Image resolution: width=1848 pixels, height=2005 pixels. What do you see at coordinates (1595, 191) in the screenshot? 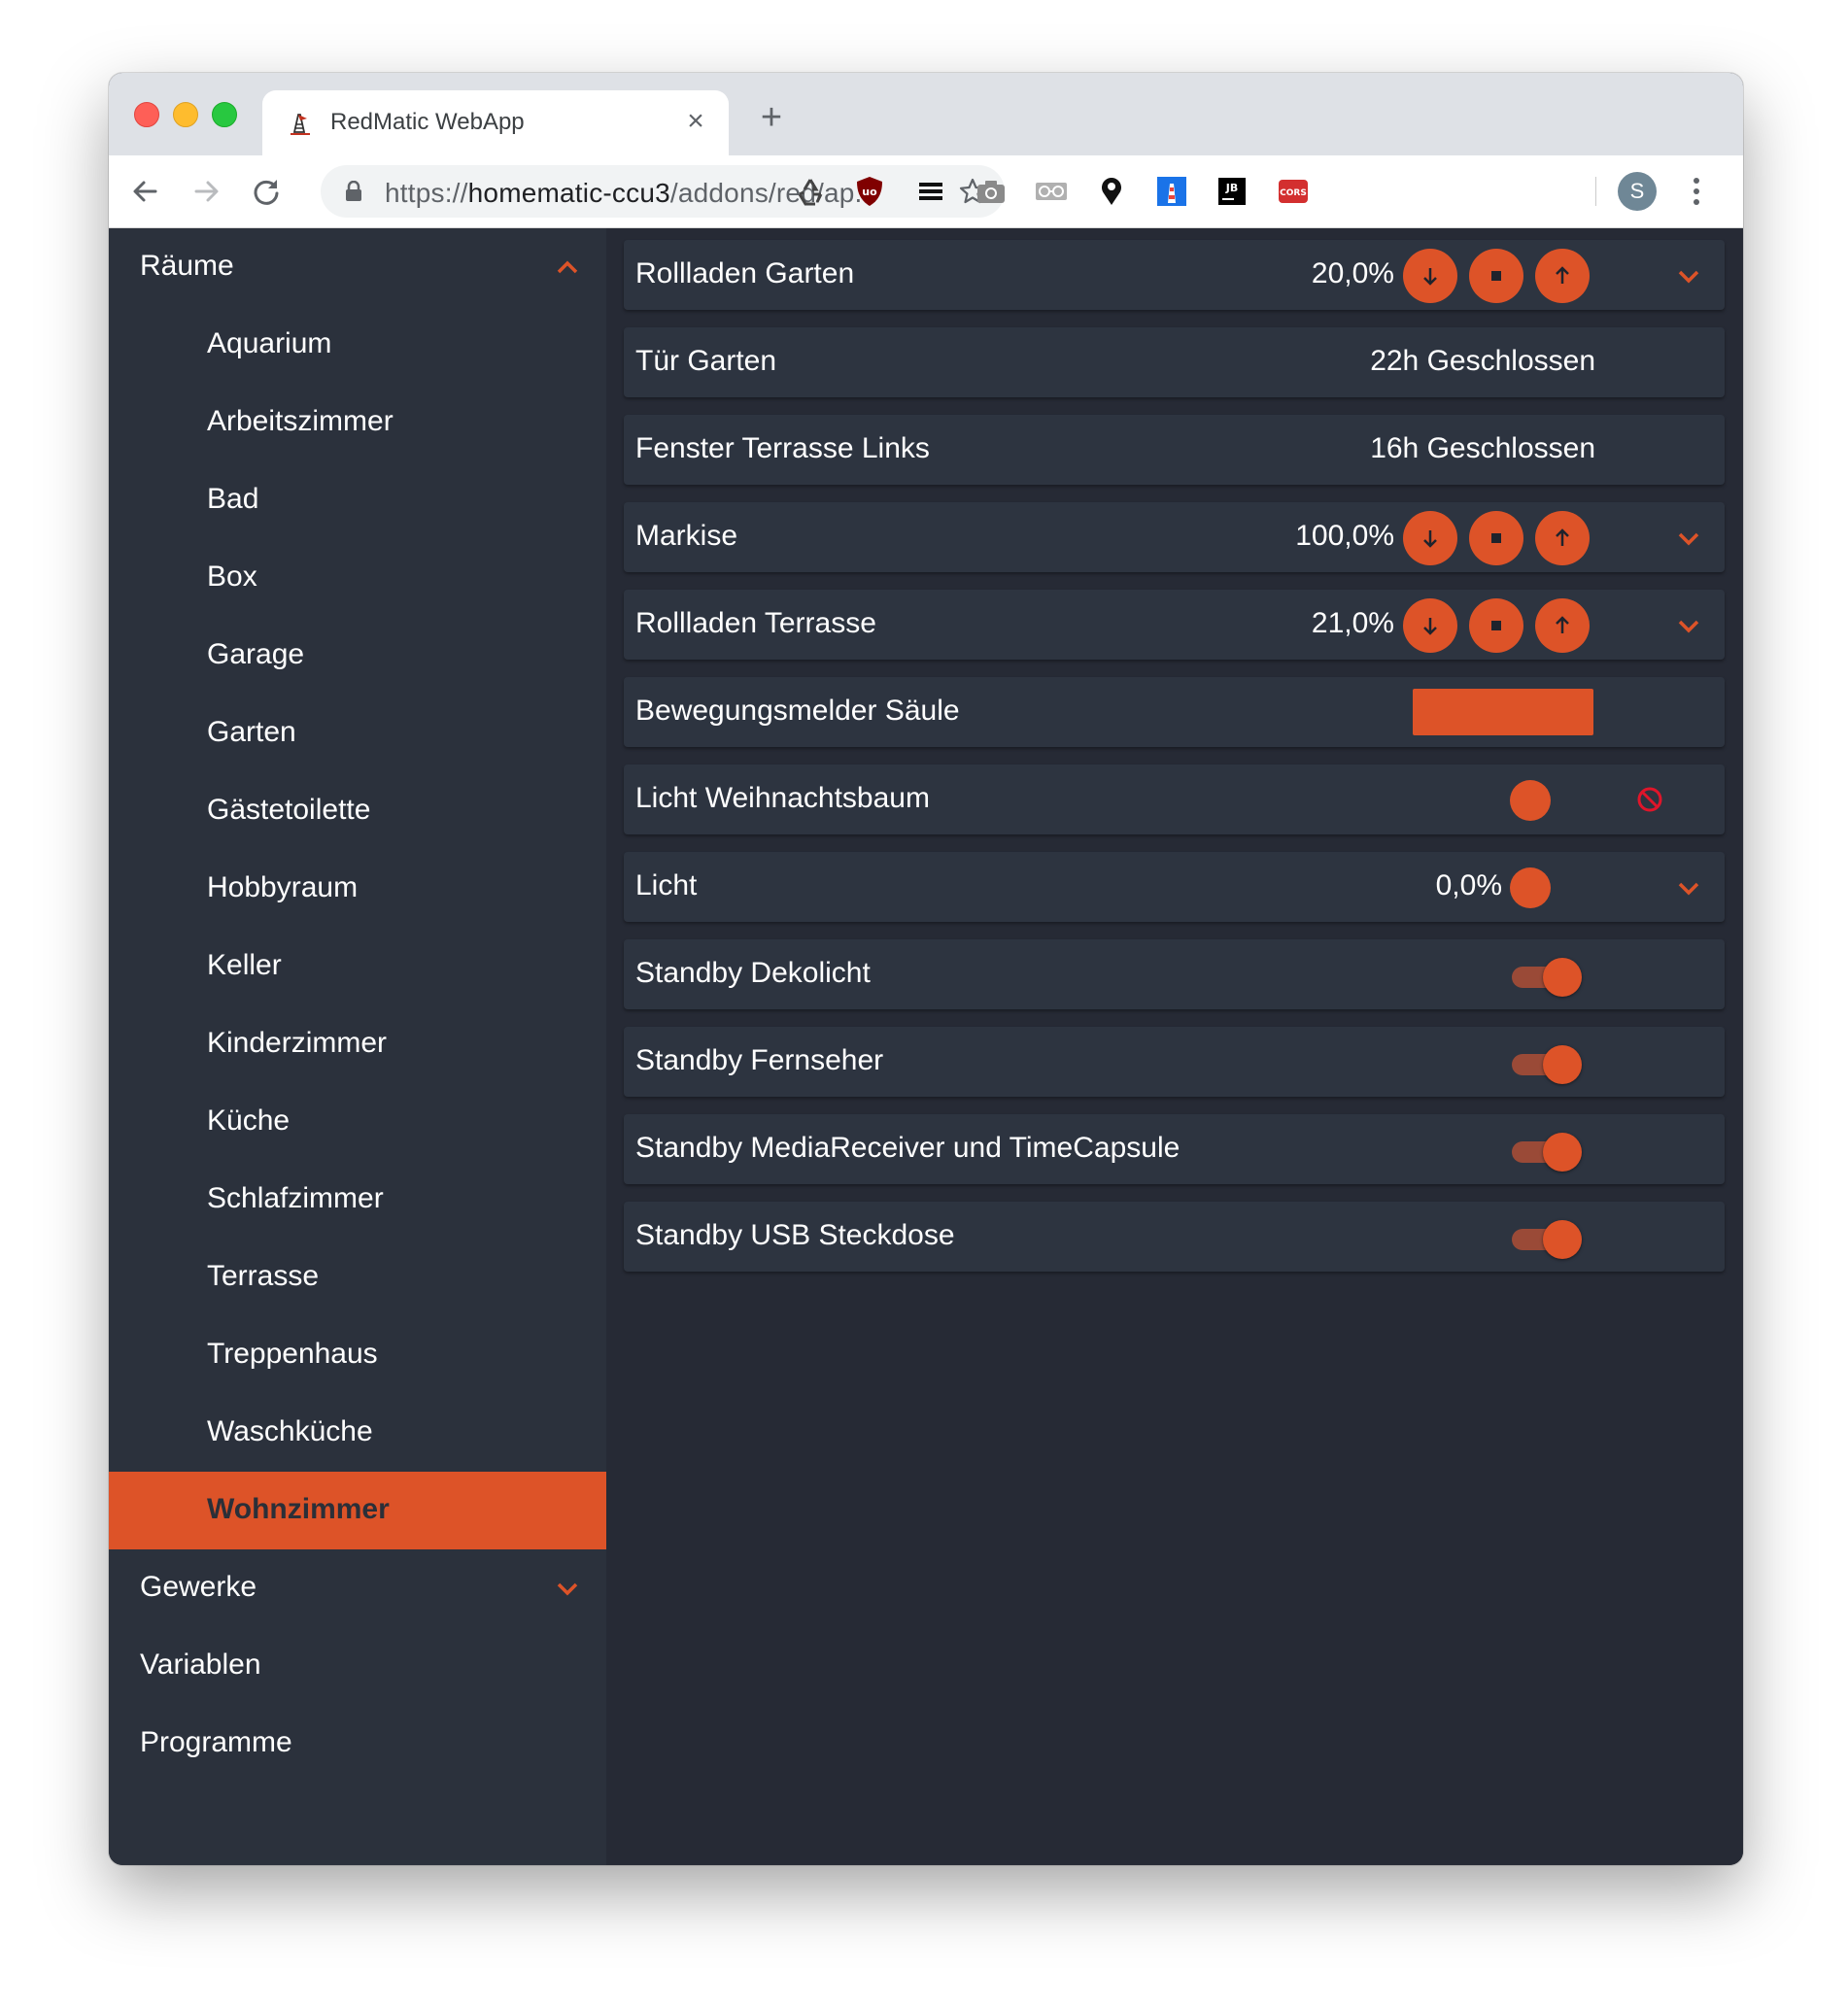
I see `toolbar-divider` at bounding box center [1595, 191].